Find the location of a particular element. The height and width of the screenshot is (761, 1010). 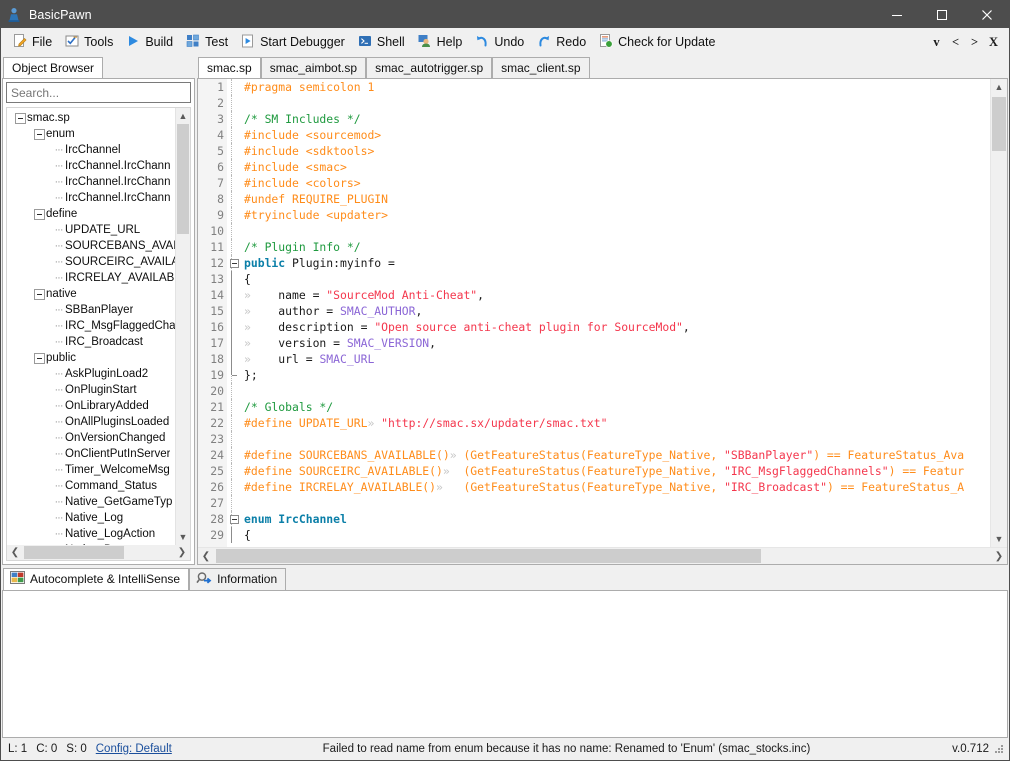

maximize-button is located at coordinates (941, 14).